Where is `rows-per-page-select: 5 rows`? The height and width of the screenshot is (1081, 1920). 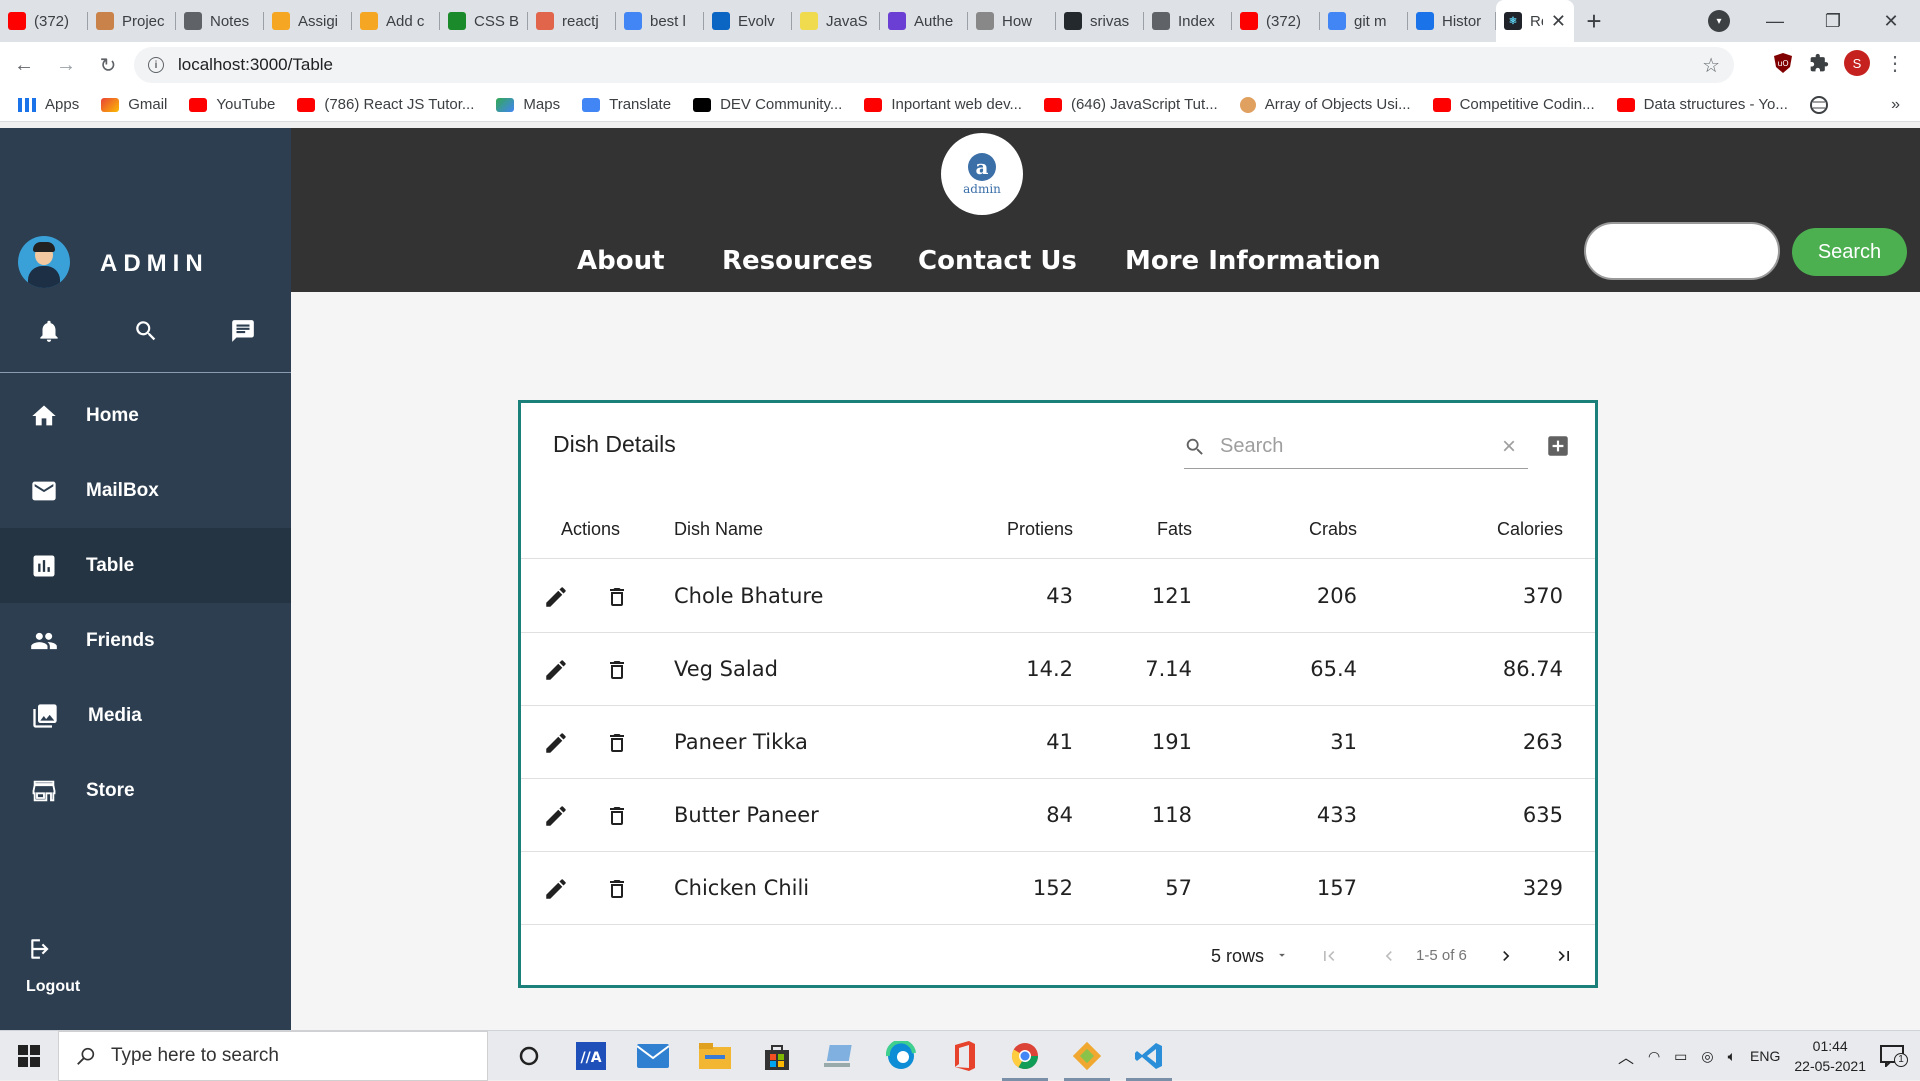 rows-per-page-select: 5 rows is located at coordinates (1237, 956).